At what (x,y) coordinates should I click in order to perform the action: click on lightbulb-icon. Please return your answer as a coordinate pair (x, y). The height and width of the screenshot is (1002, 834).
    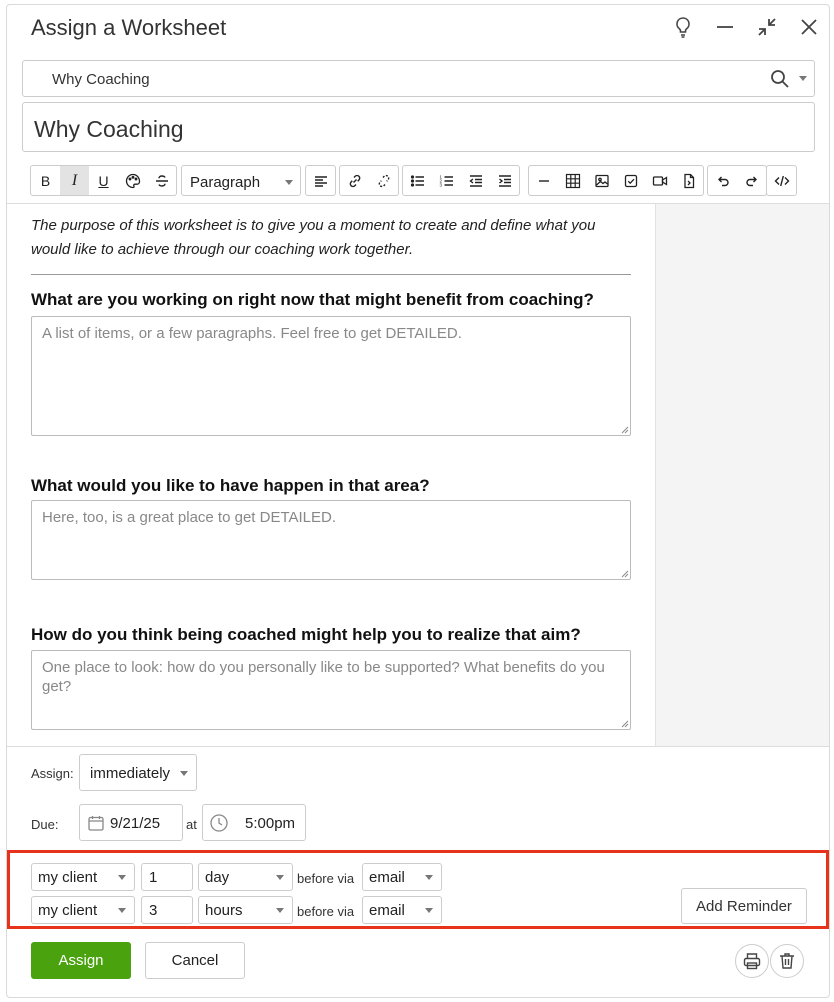
    Looking at the image, I should click on (683, 27).